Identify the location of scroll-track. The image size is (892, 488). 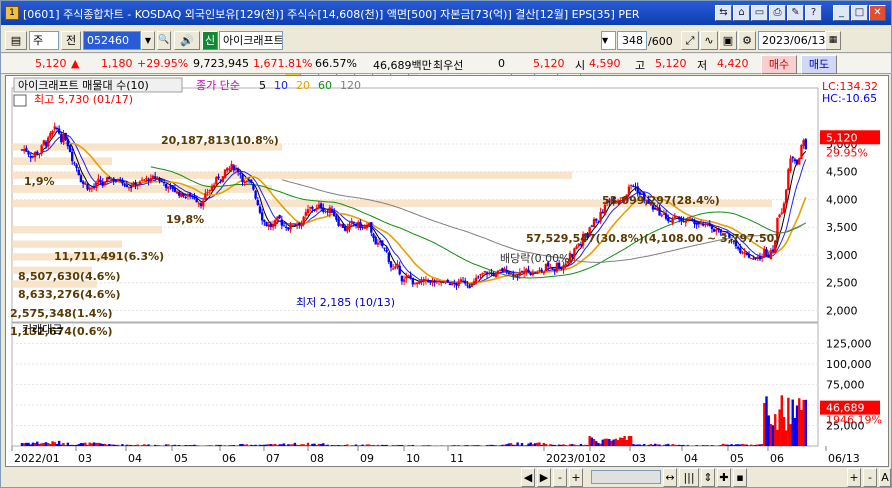
(626, 477).